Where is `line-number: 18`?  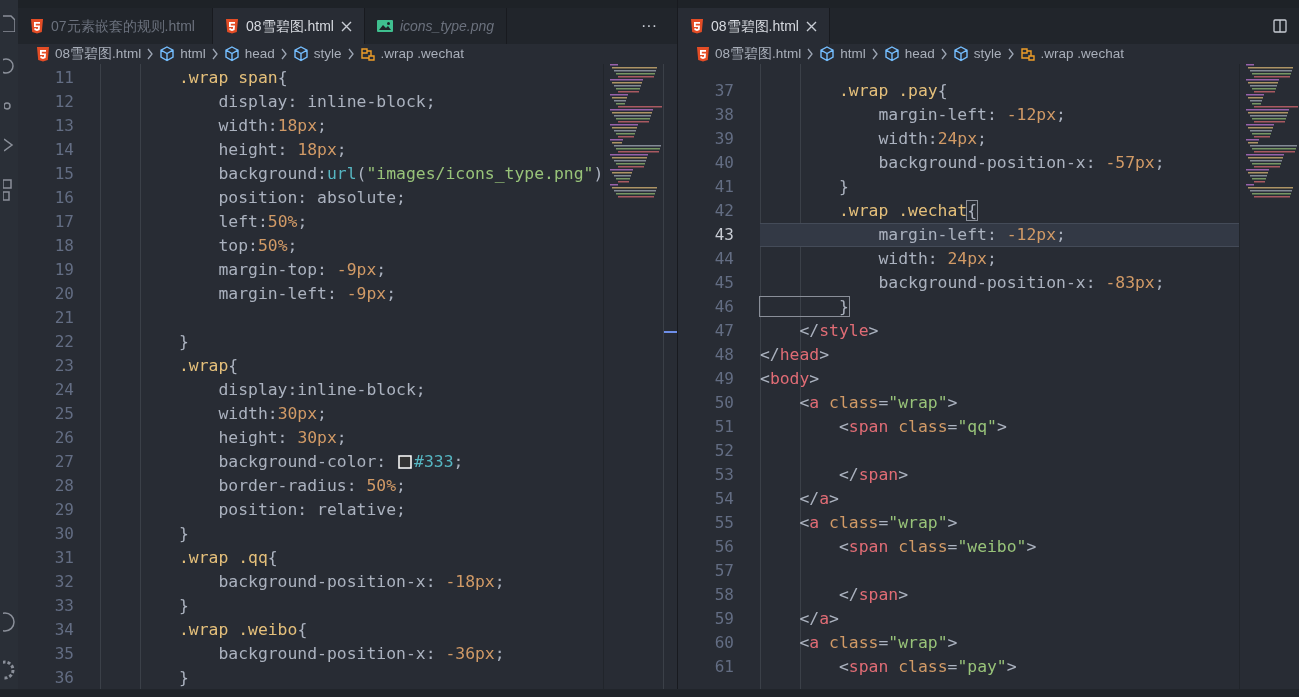 line-number: 18 is located at coordinates (64, 245).